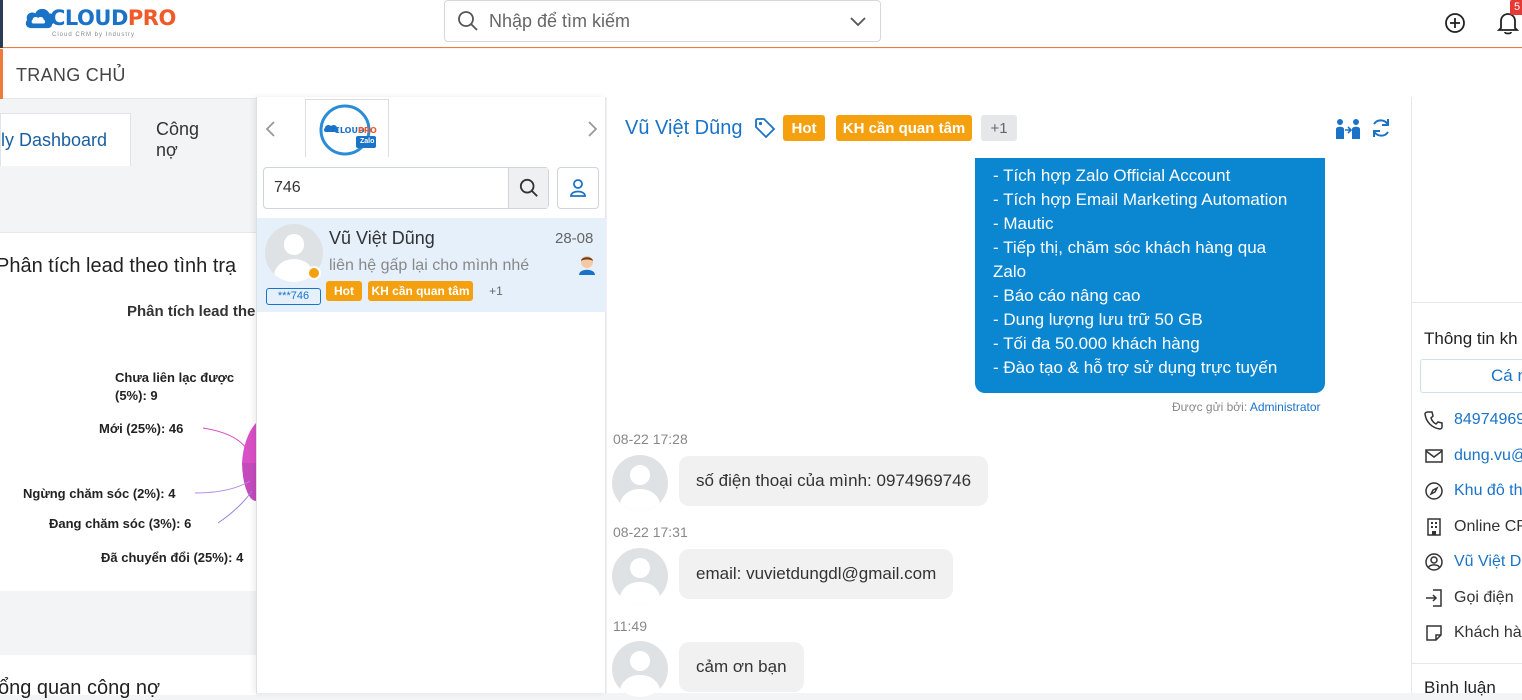  What do you see at coordinates (1010, 271) in the screenshot?
I see `message-line: Zalo` at bounding box center [1010, 271].